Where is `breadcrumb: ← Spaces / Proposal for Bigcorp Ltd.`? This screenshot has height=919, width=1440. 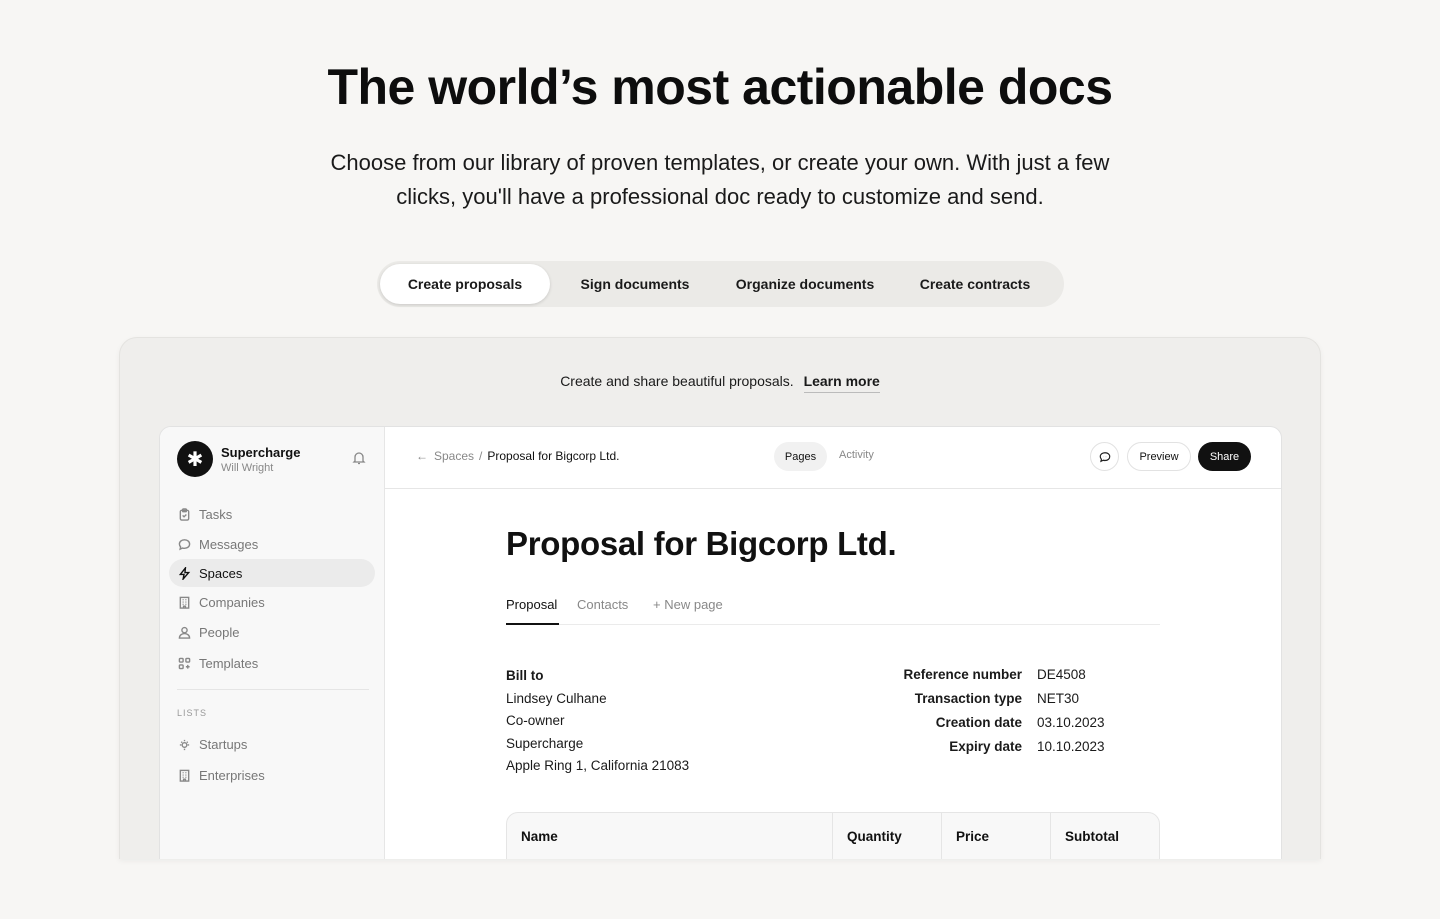
breadcrumb: ← Spaces / Proposal for Bigcorp Ltd. is located at coordinates (517, 456).